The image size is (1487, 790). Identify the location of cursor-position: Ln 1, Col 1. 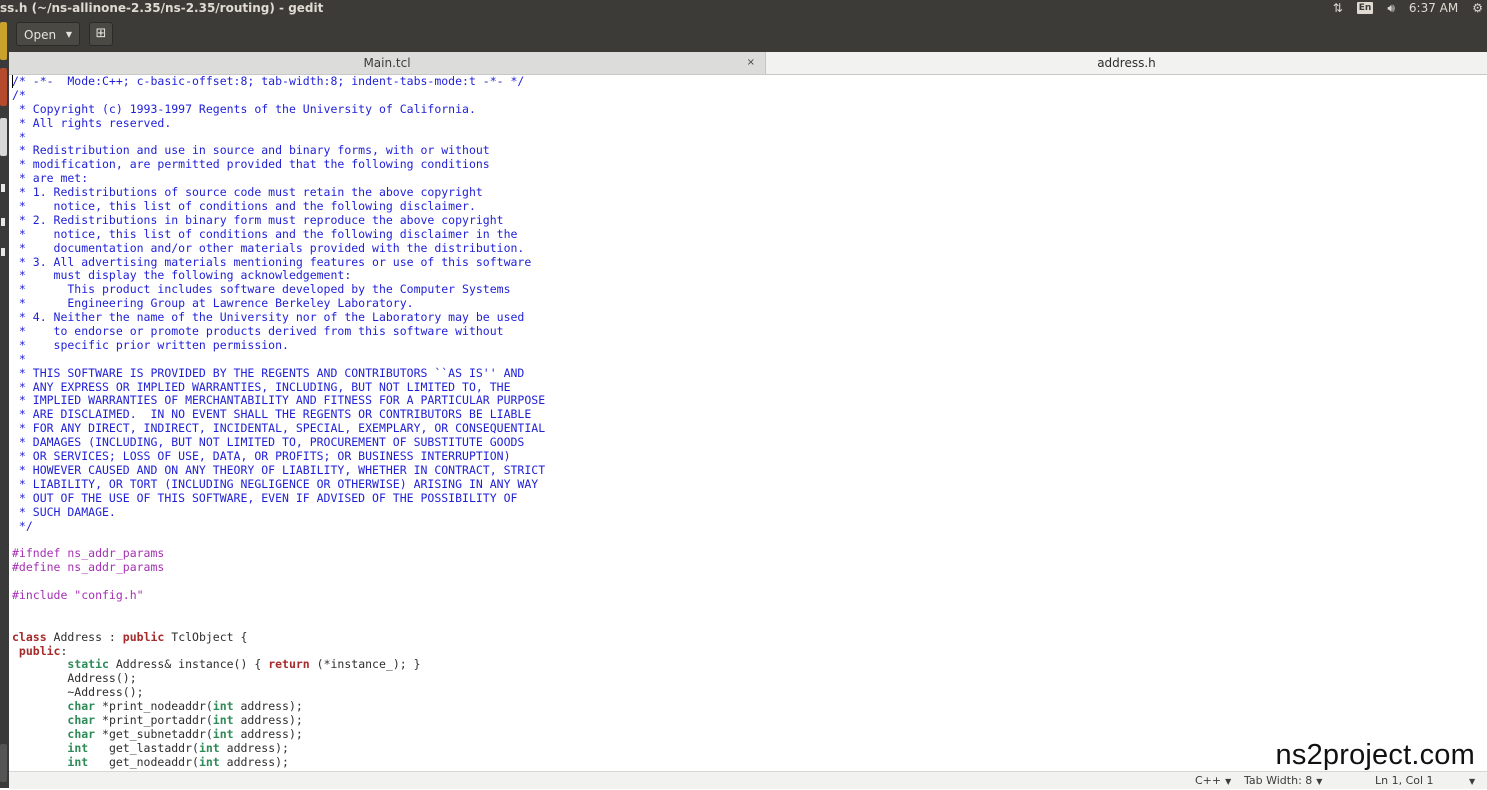
(1404, 780).